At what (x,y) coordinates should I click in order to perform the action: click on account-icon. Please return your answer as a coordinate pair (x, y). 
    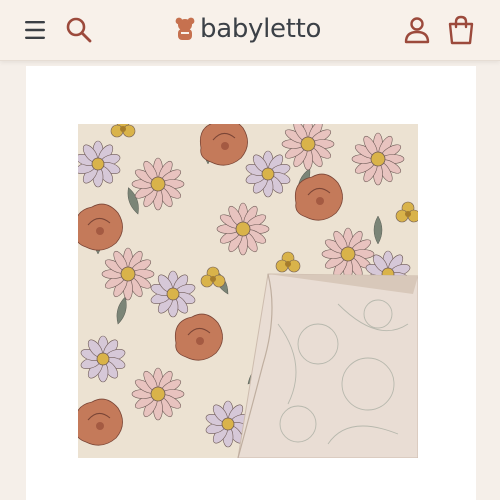
    Looking at the image, I should click on (417, 30).